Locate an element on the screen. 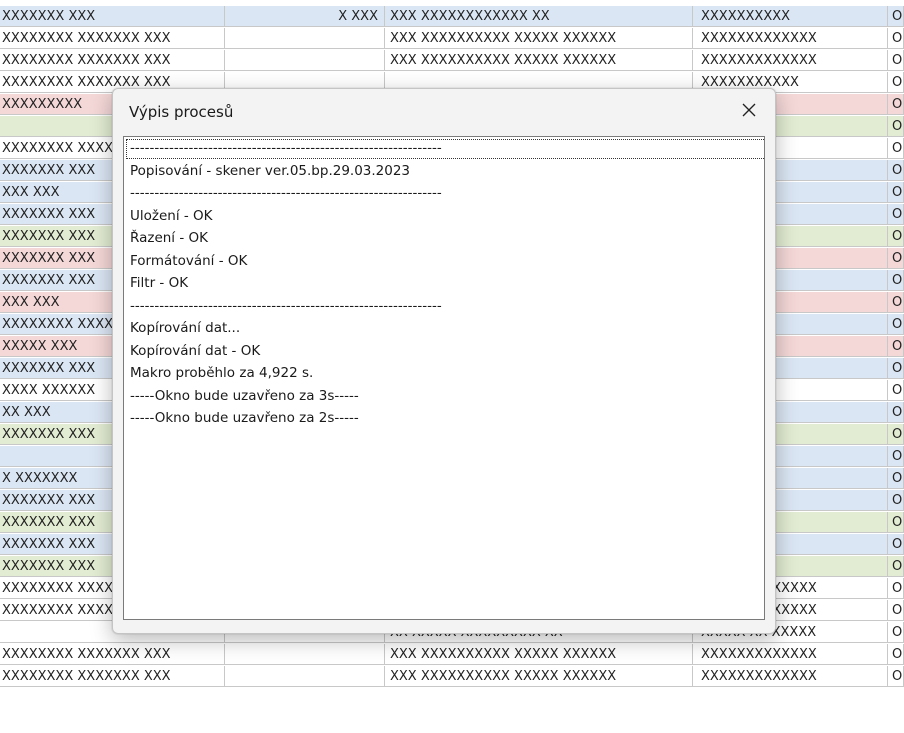 The width and height of the screenshot is (904, 733). log-line: Řazení - OK is located at coordinates (169, 238).